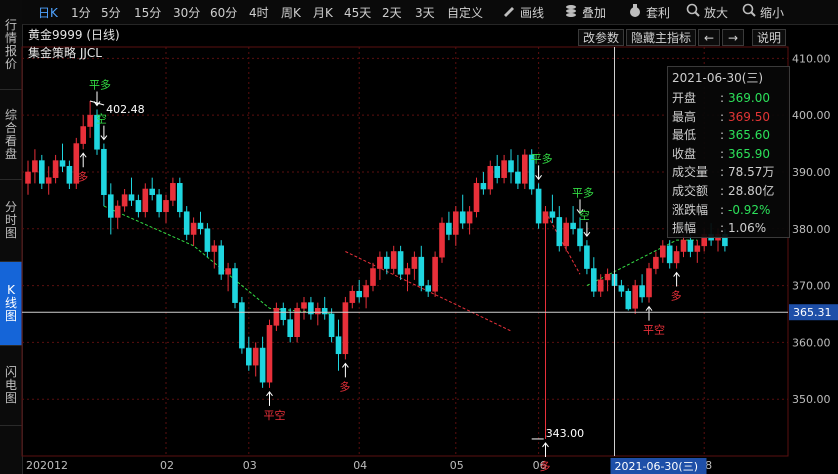  What do you see at coordinates (811, 58) in the screenshot?
I see `y-tick-label: 410.00` at bounding box center [811, 58].